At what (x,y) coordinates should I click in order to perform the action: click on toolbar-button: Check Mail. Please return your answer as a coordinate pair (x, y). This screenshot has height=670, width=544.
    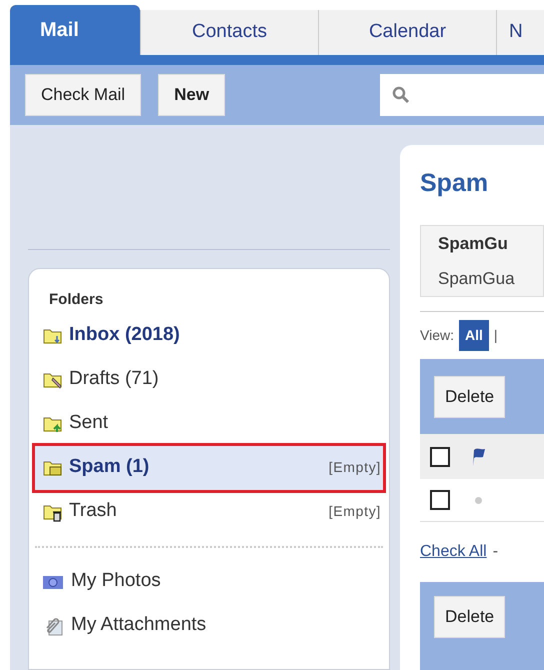
    Looking at the image, I should click on (83, 95).